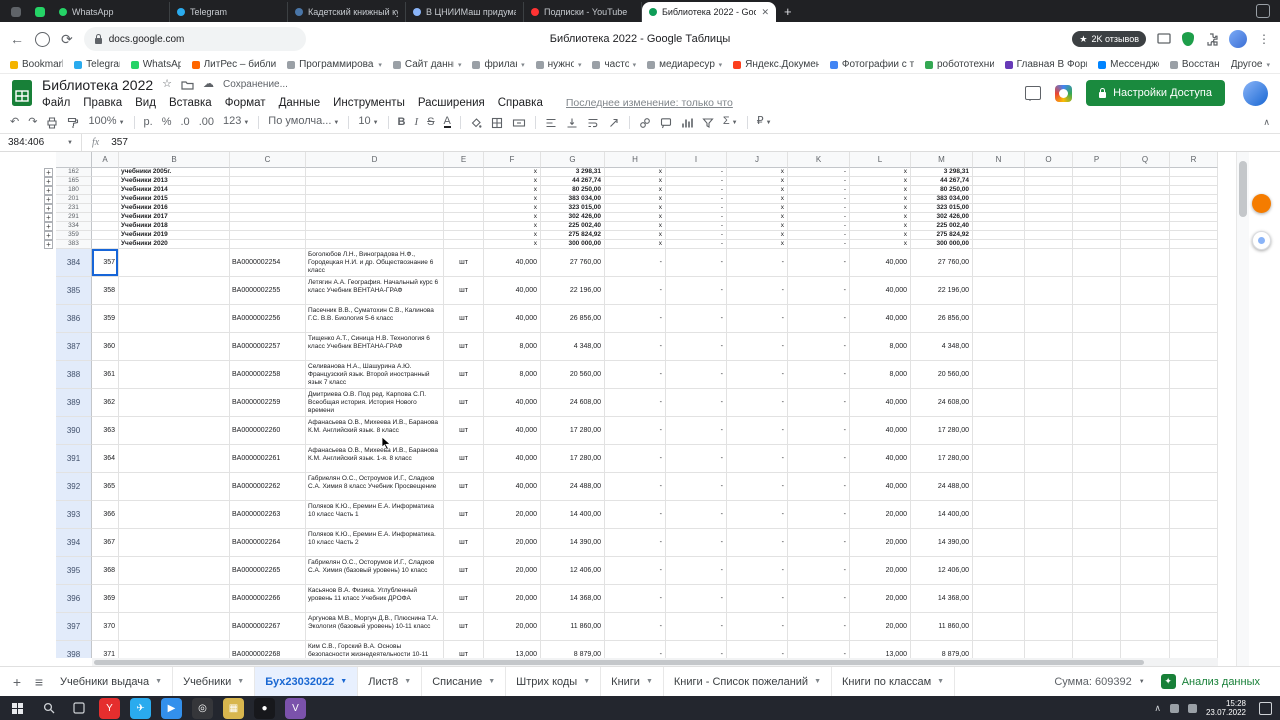  I want to click on decrease-decimals-button: .0, so click(185, 122).